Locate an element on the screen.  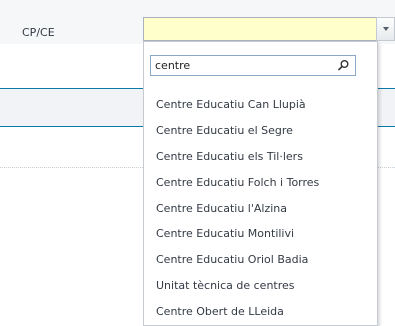
list-item: Centre Educatiu Oriol Badia is located at coordinates (260, 260).